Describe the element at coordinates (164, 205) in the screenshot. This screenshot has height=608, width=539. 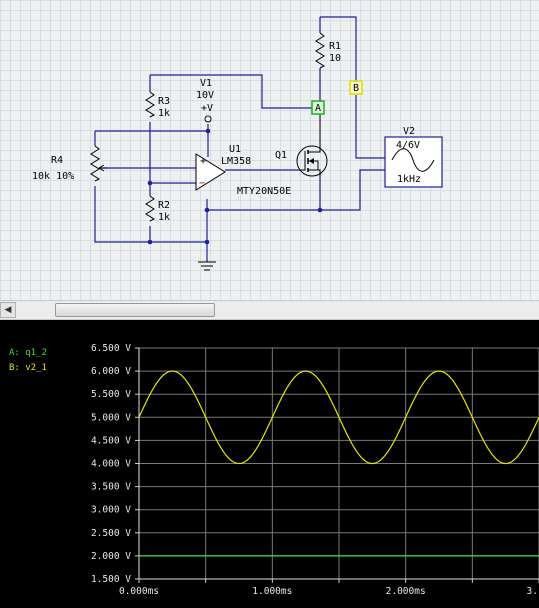
I see `r2-name: R2` at that location.